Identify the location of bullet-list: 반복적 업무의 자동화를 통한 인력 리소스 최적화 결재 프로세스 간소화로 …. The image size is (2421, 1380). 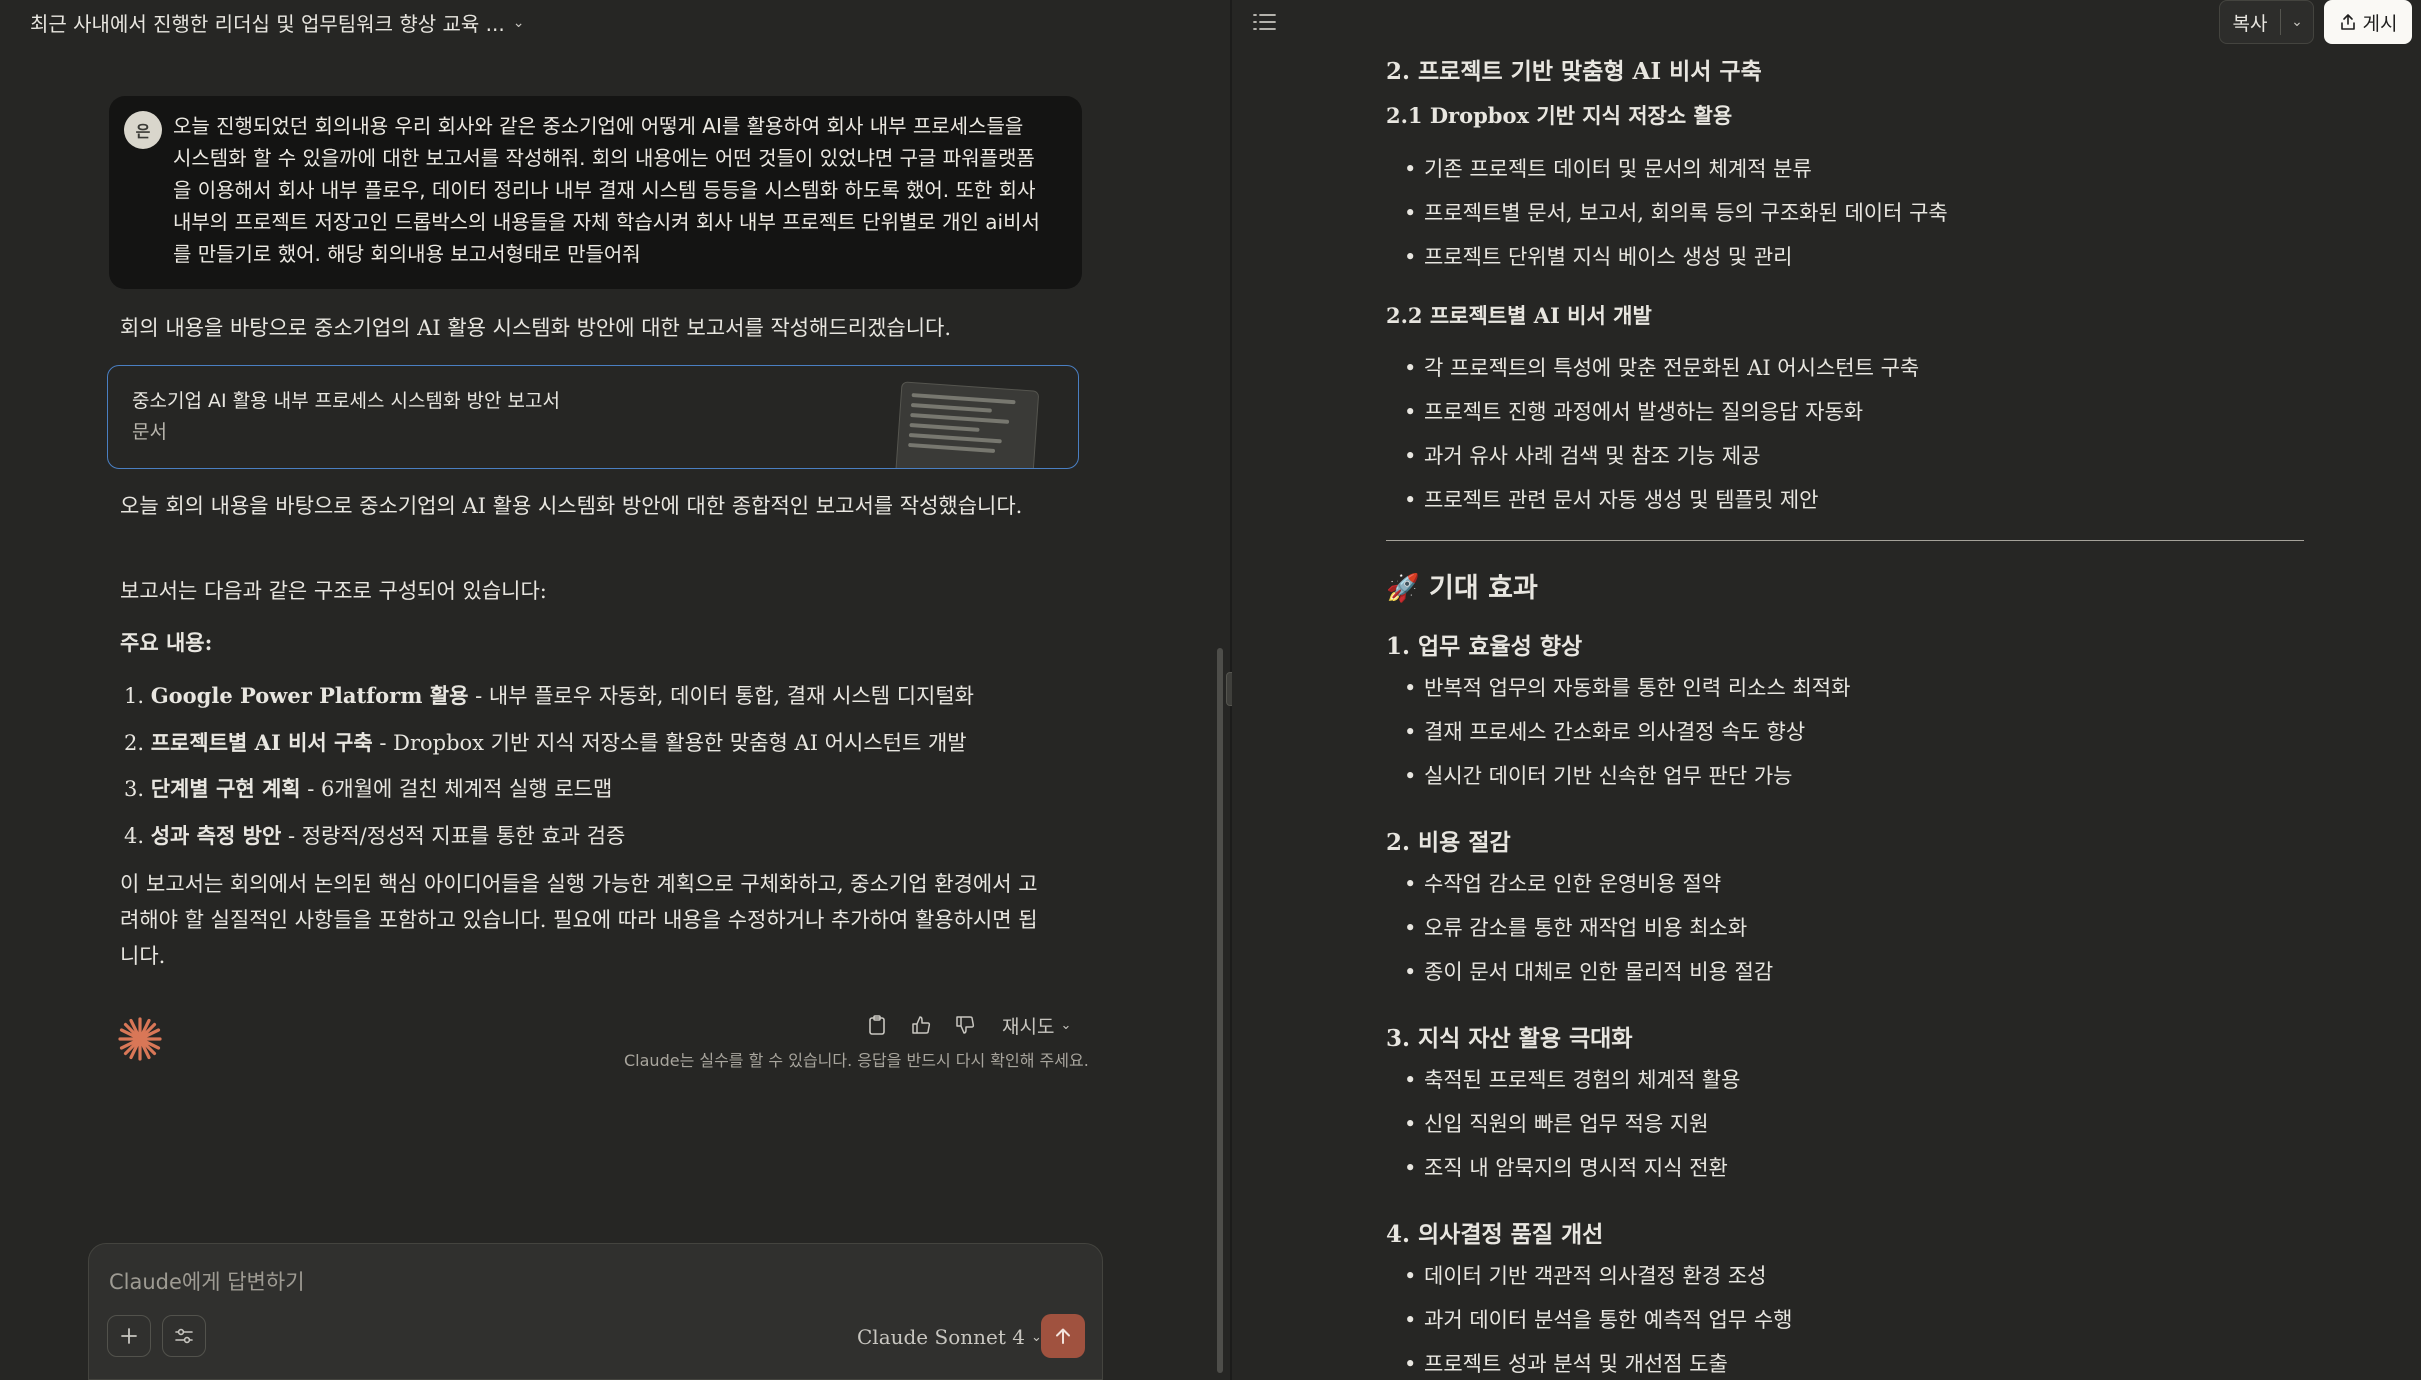
(1628, 738).